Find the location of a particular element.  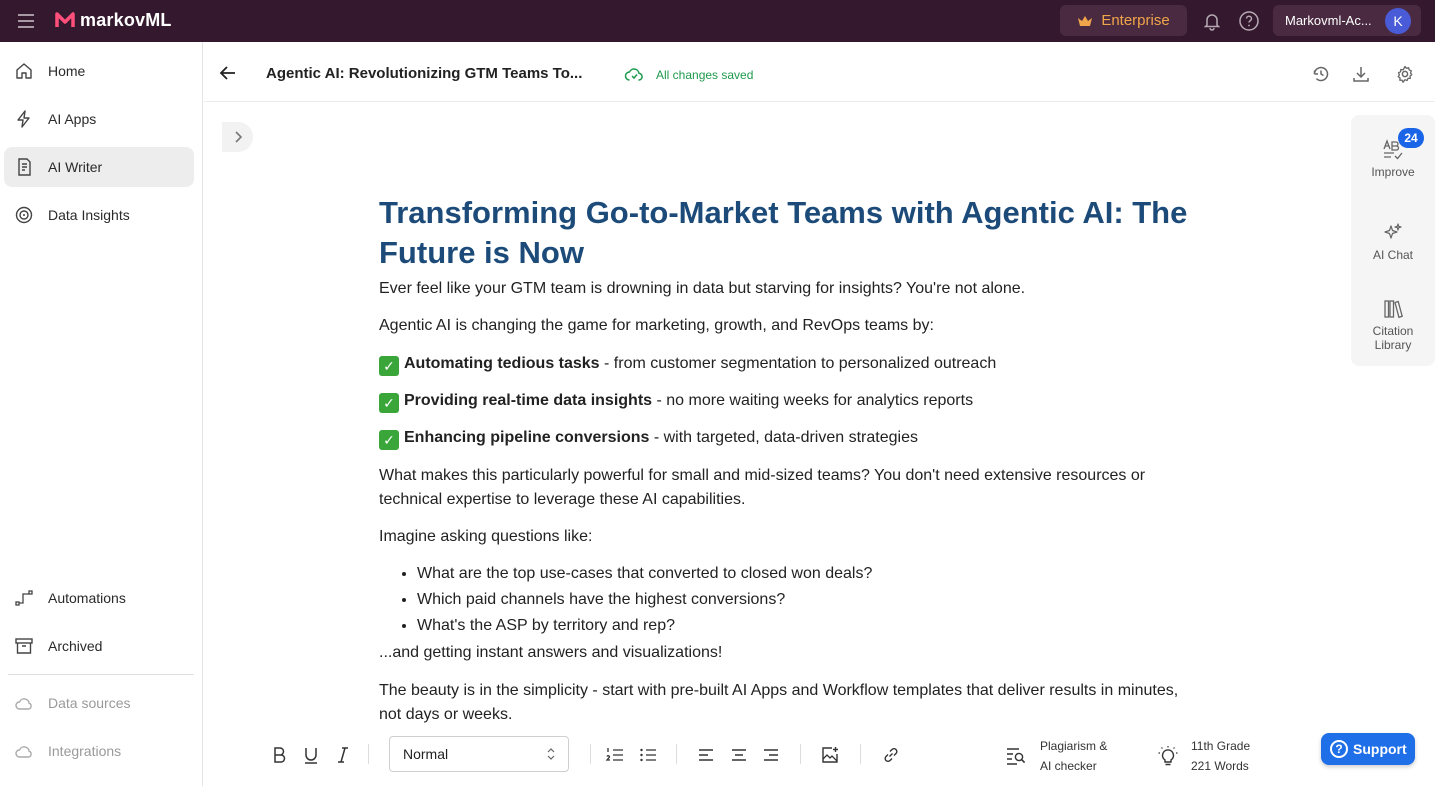

account-switcher: Markovml-Ac... K is located at coordinates (1347, 20).